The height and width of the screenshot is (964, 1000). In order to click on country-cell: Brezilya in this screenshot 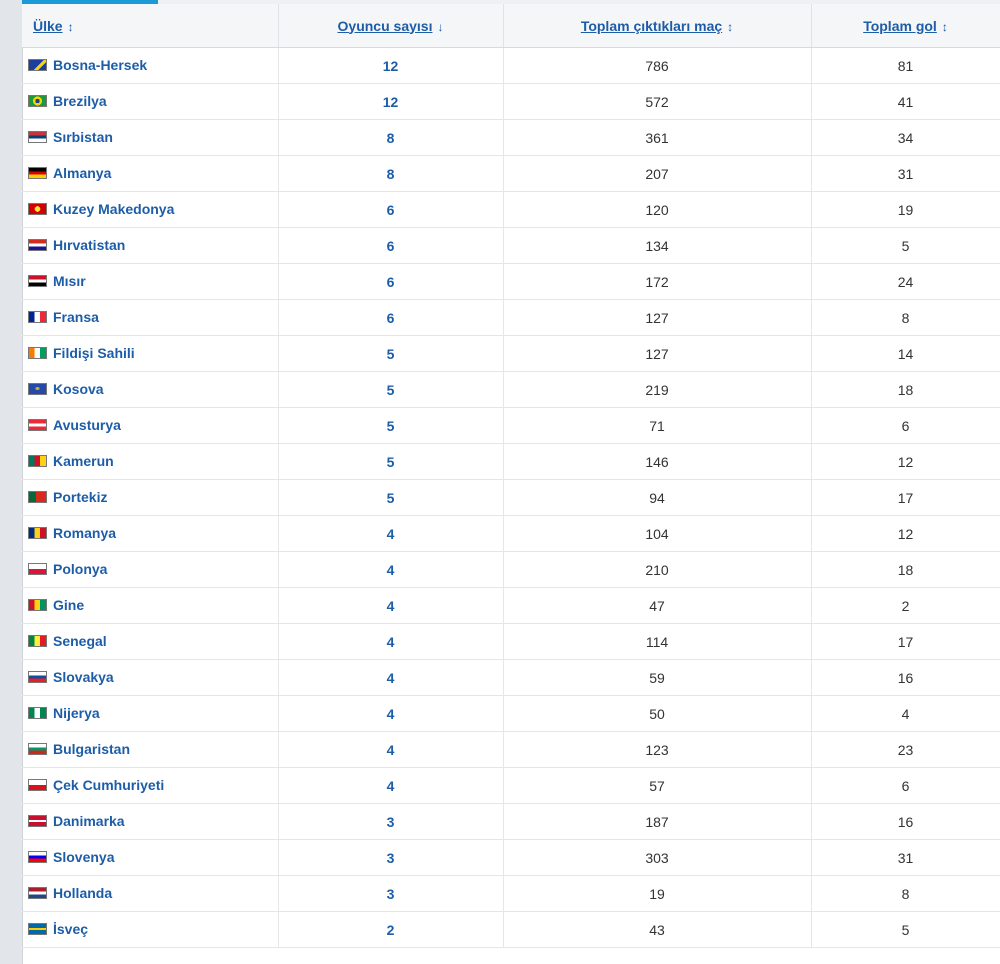, I will do `click(150, 101)`.